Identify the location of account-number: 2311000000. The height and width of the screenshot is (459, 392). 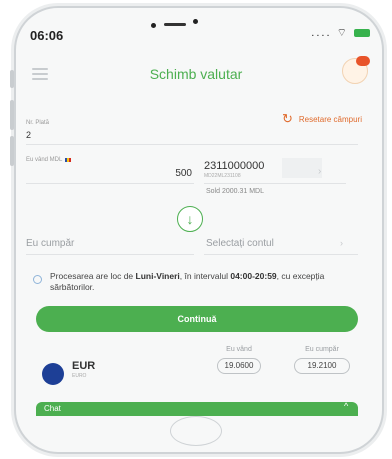
(234, 166).